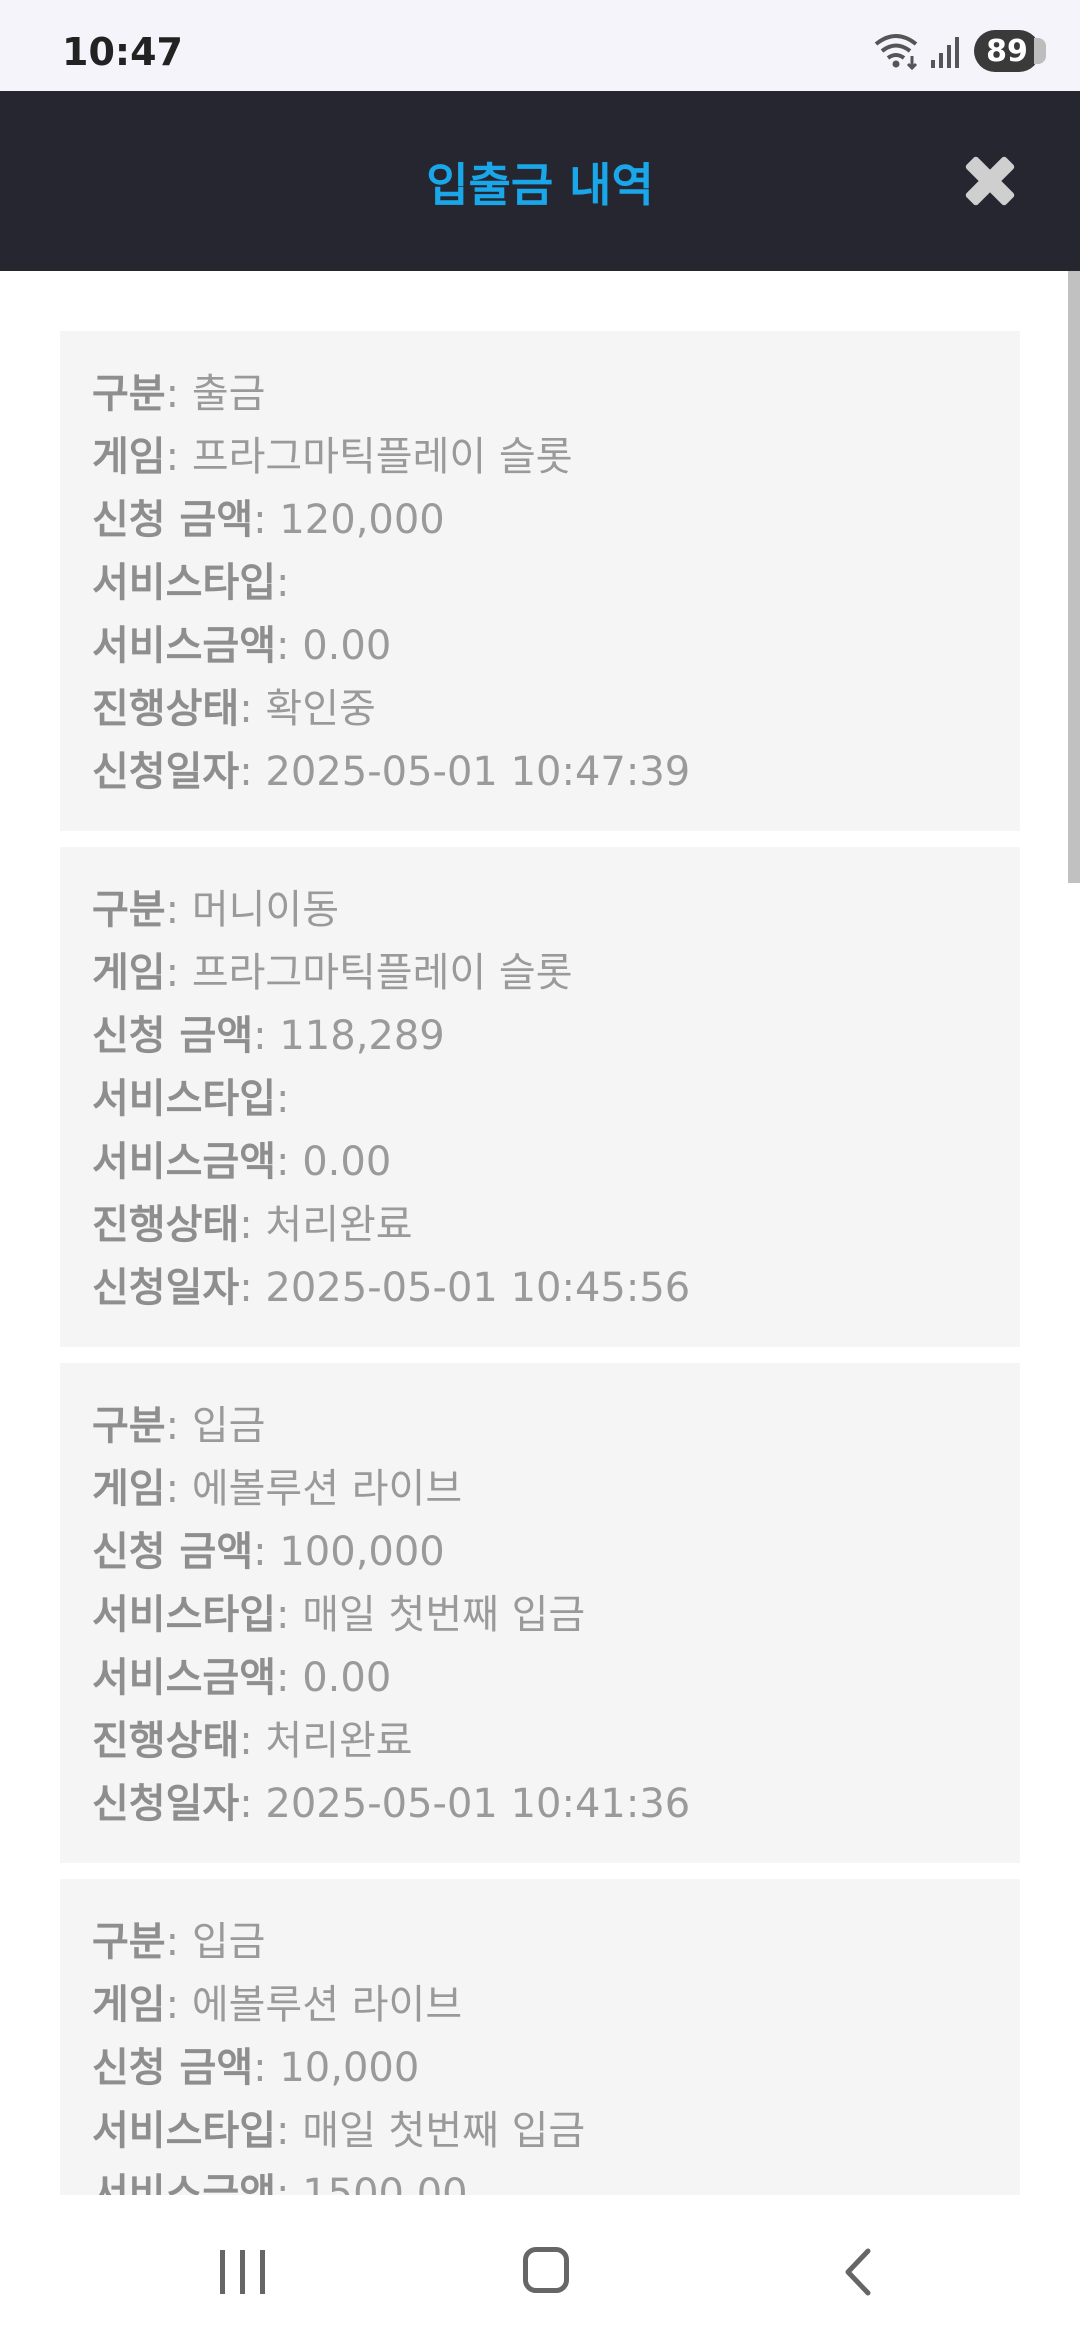  I want to click on close-button, so click(990, 181).